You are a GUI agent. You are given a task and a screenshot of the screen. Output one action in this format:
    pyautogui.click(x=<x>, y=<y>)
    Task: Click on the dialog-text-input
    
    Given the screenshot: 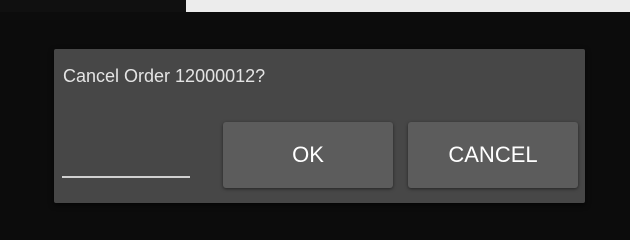 What is the action you would take?
    pyautogui.click(x=126, y=177)
    